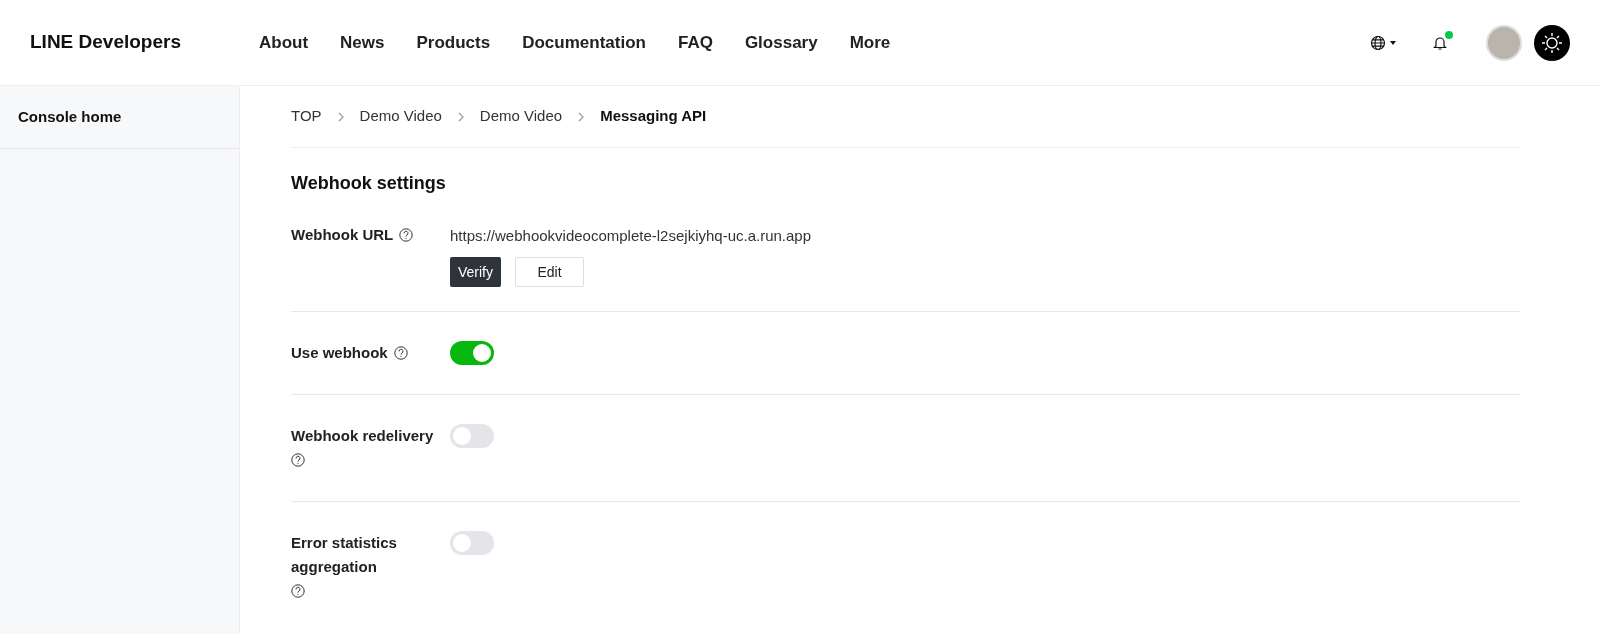  I want to click on setting-label: Error statistics aggregation, so click(344, 555).